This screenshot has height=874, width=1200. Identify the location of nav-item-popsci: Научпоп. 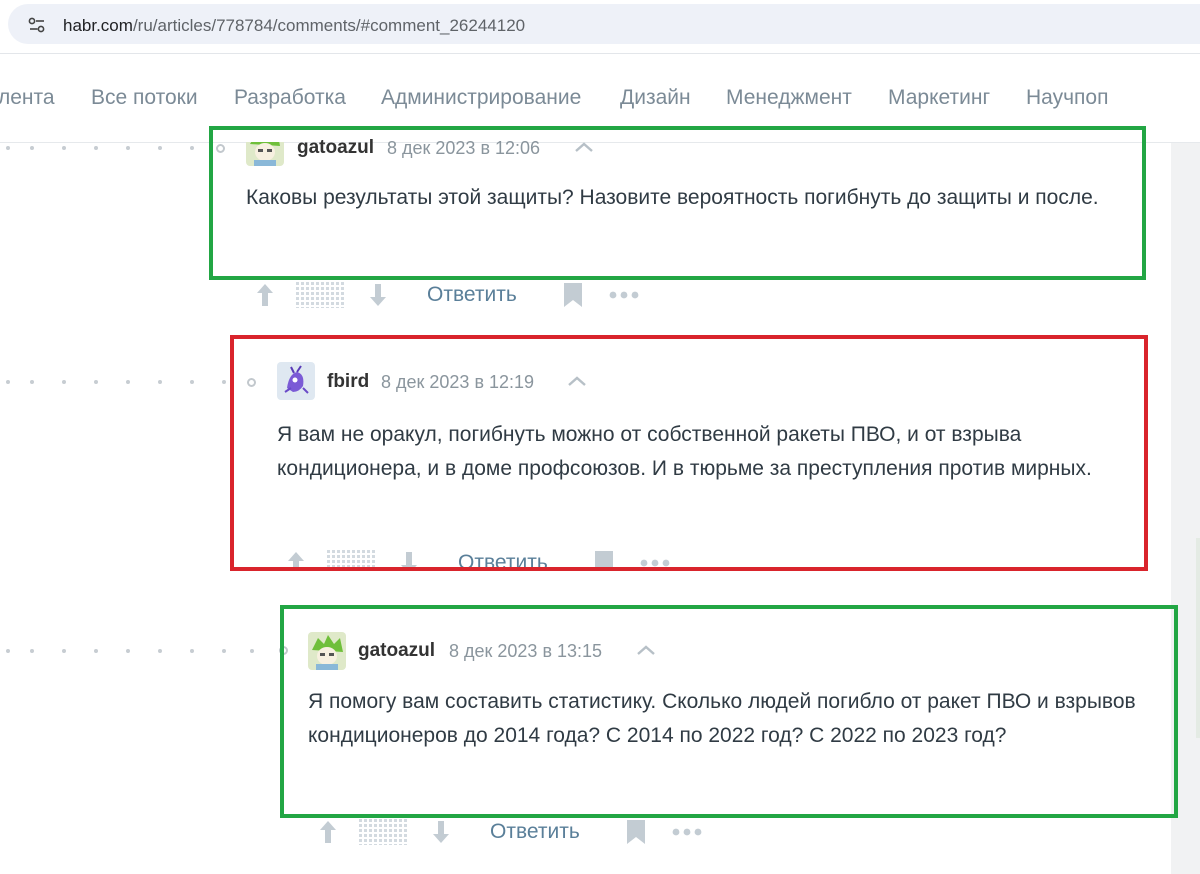
(1067, 98).